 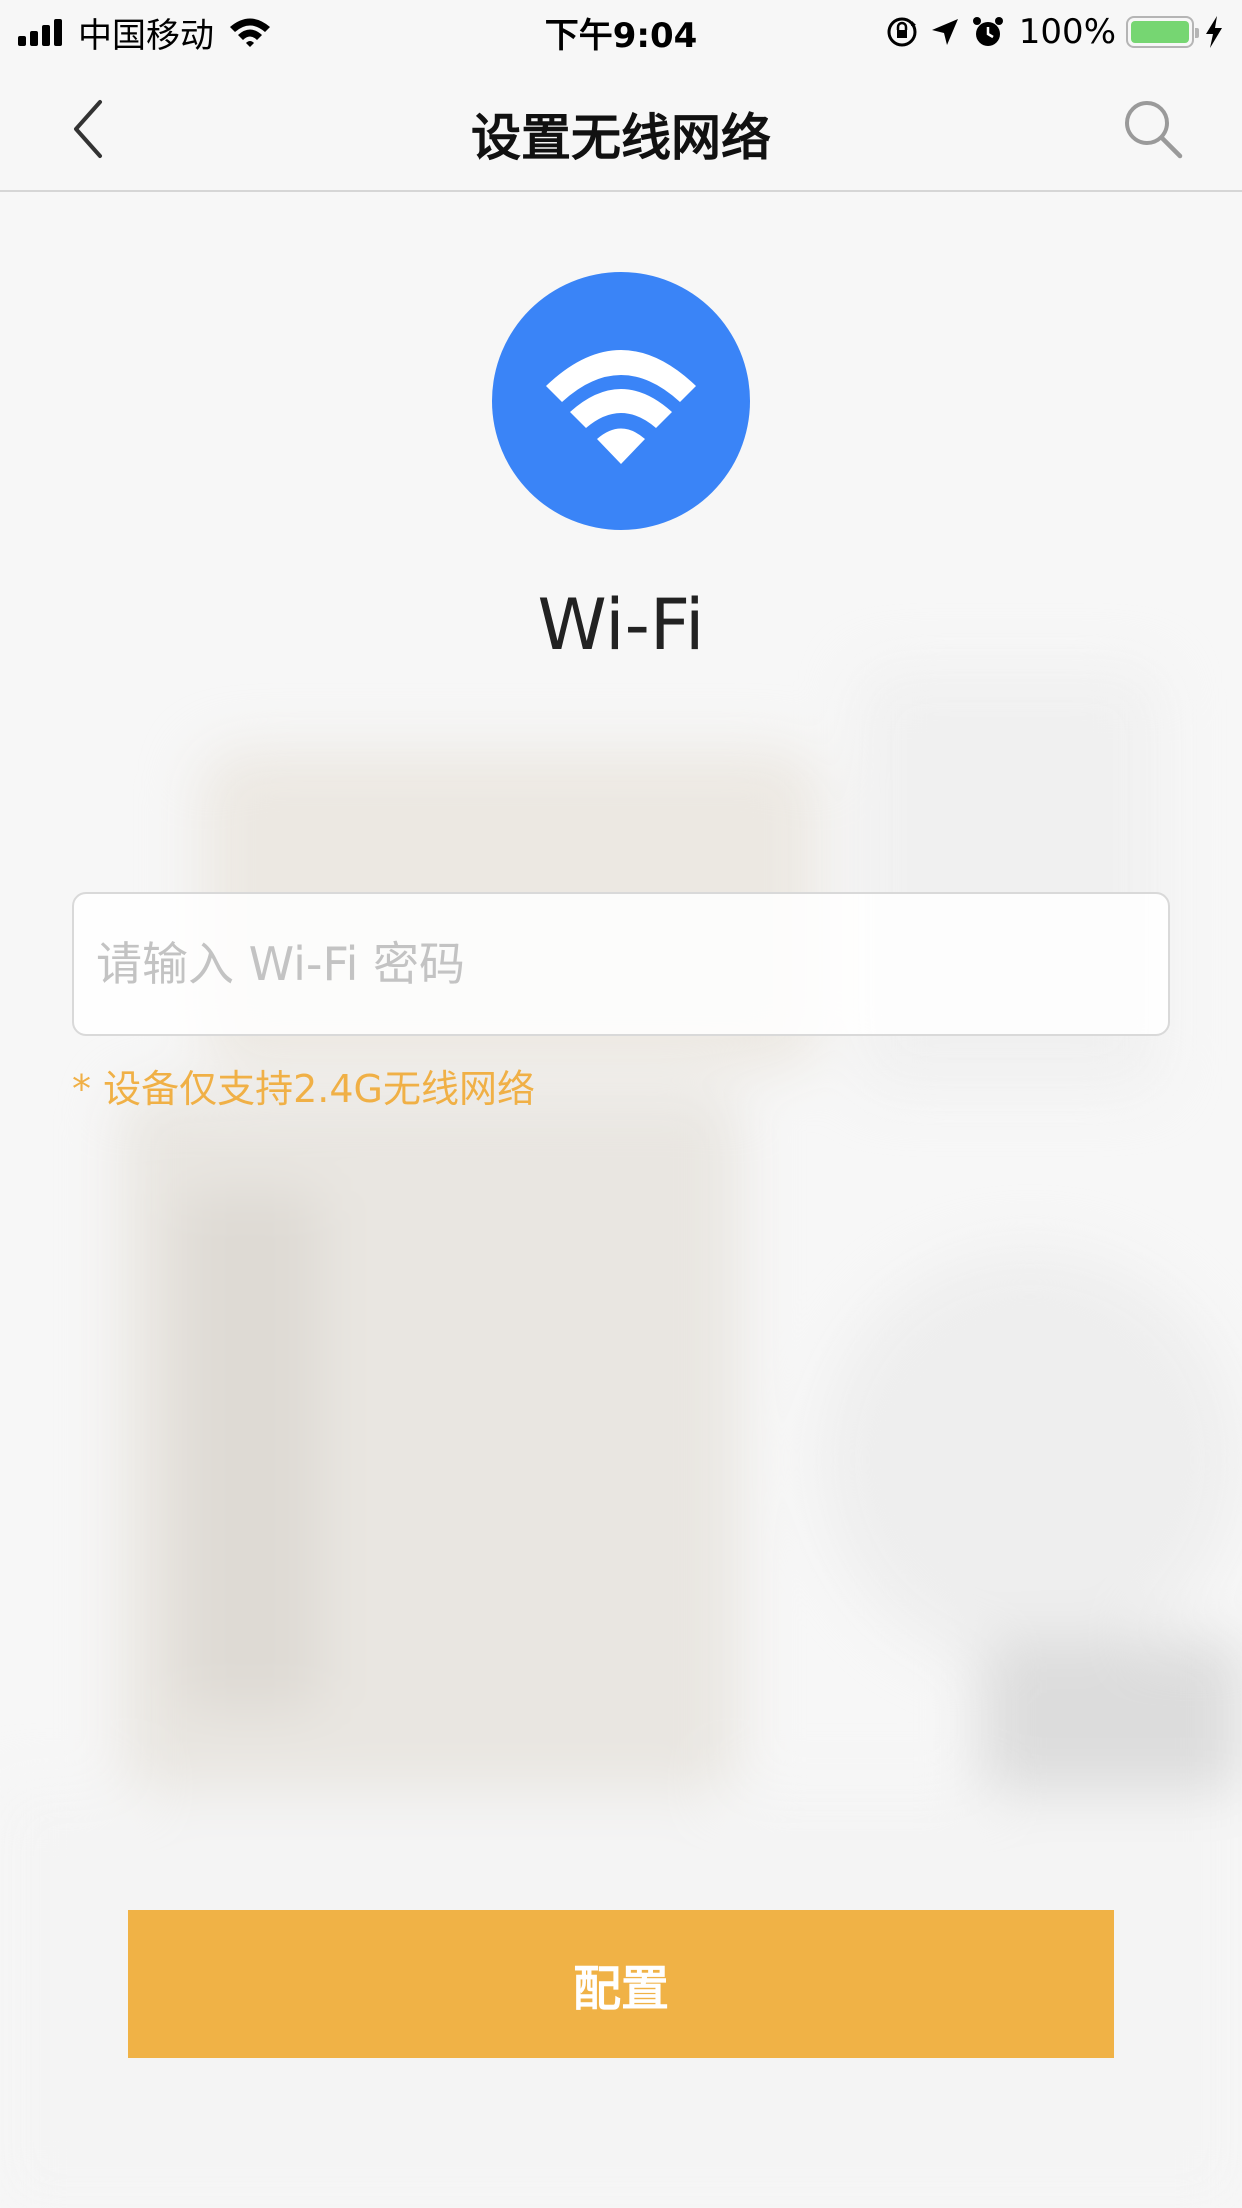 I want to click on support-hint: * 设备仅支持2.4G无线网络, so click(x=303, y=1089).